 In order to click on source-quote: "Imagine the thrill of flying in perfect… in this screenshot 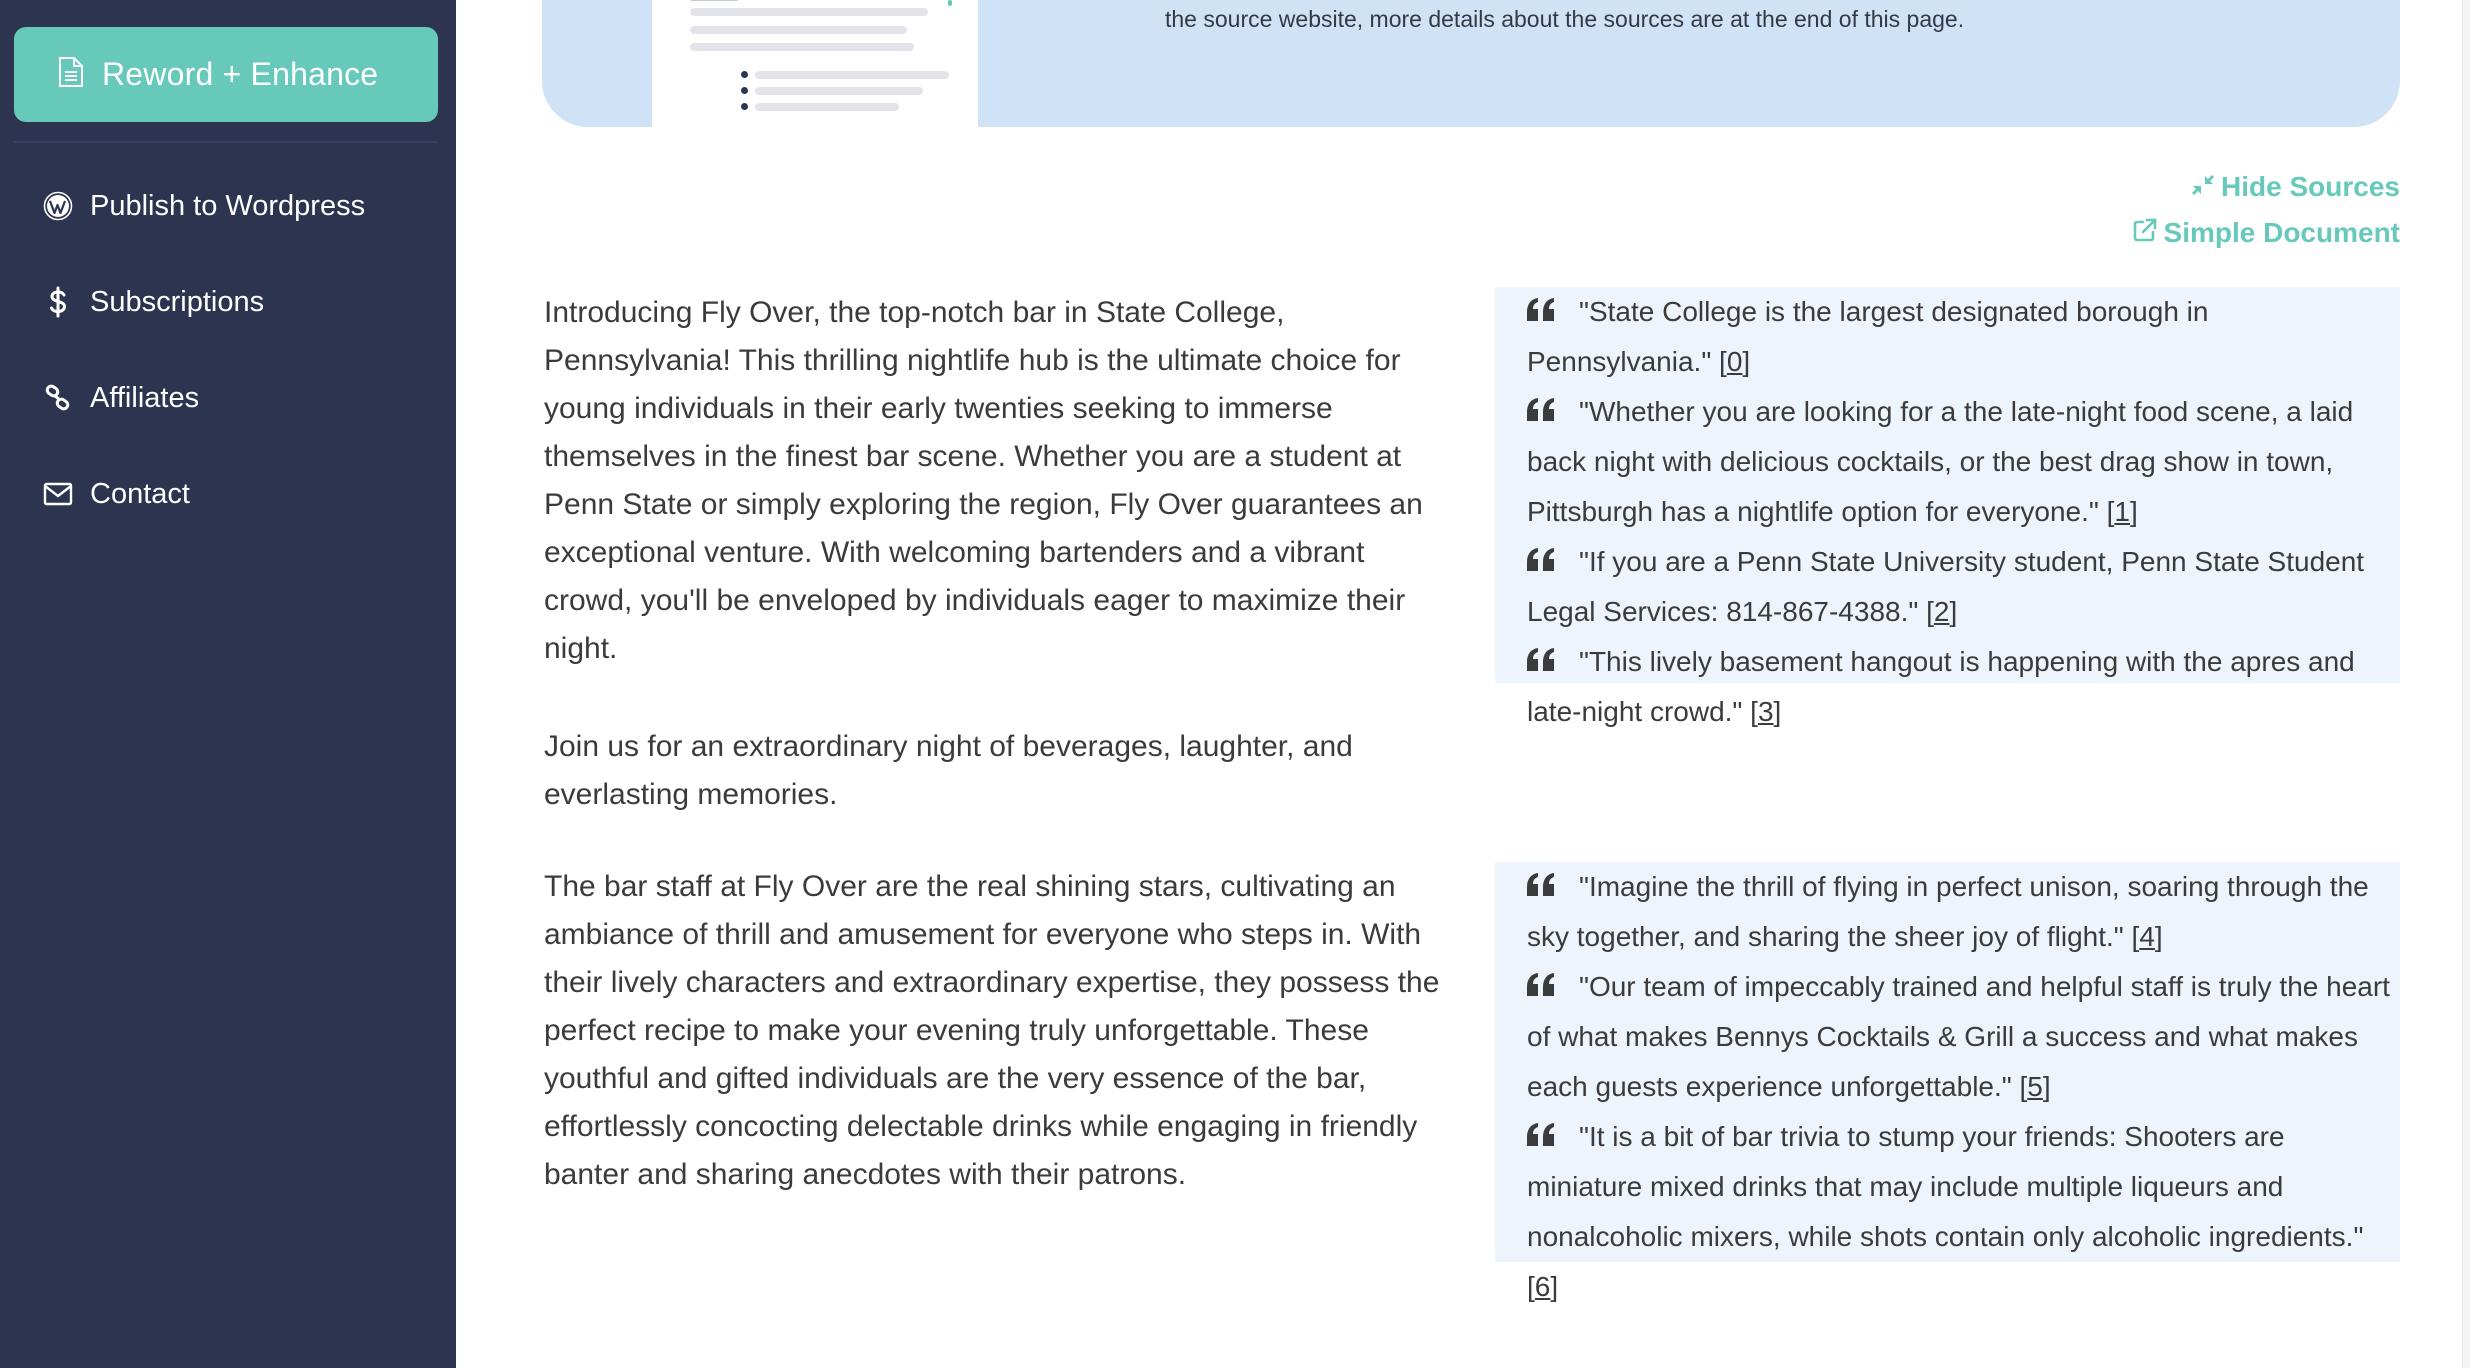, I will do `click(1958, 912)`.